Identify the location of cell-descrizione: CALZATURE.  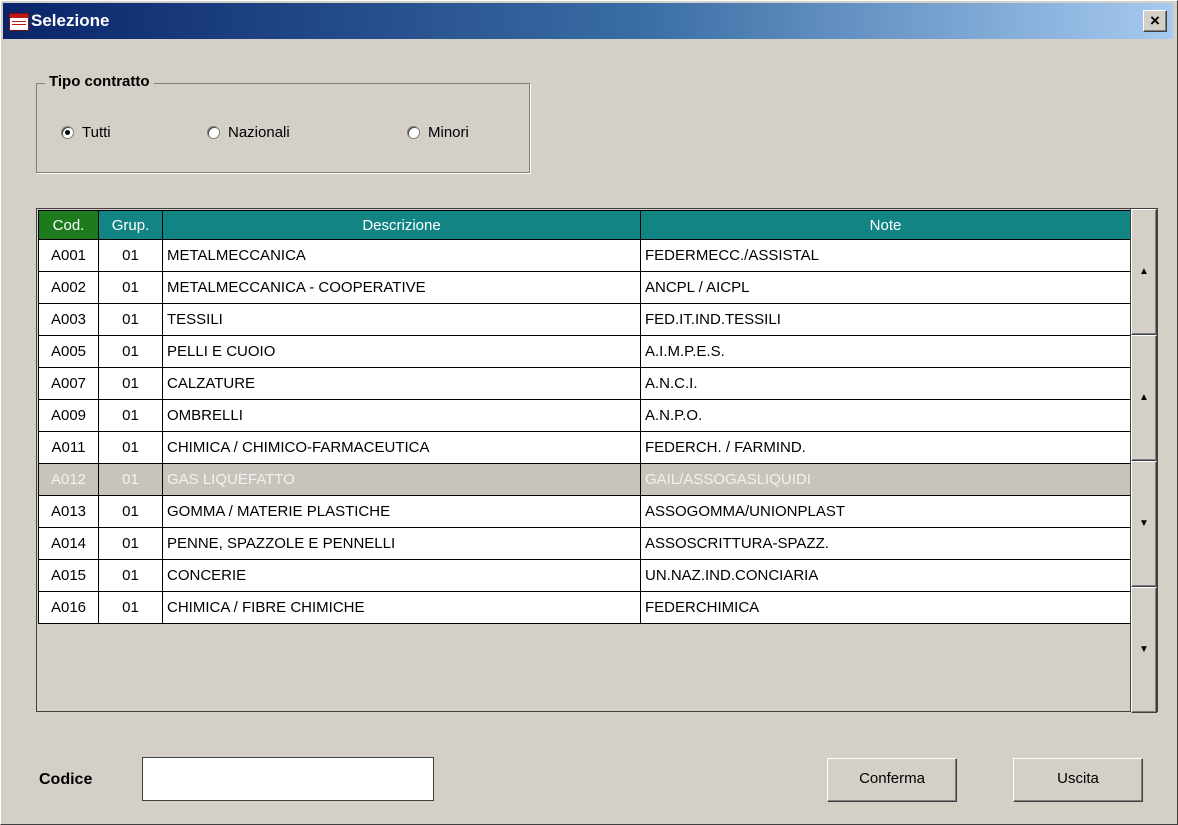
(401, 383).